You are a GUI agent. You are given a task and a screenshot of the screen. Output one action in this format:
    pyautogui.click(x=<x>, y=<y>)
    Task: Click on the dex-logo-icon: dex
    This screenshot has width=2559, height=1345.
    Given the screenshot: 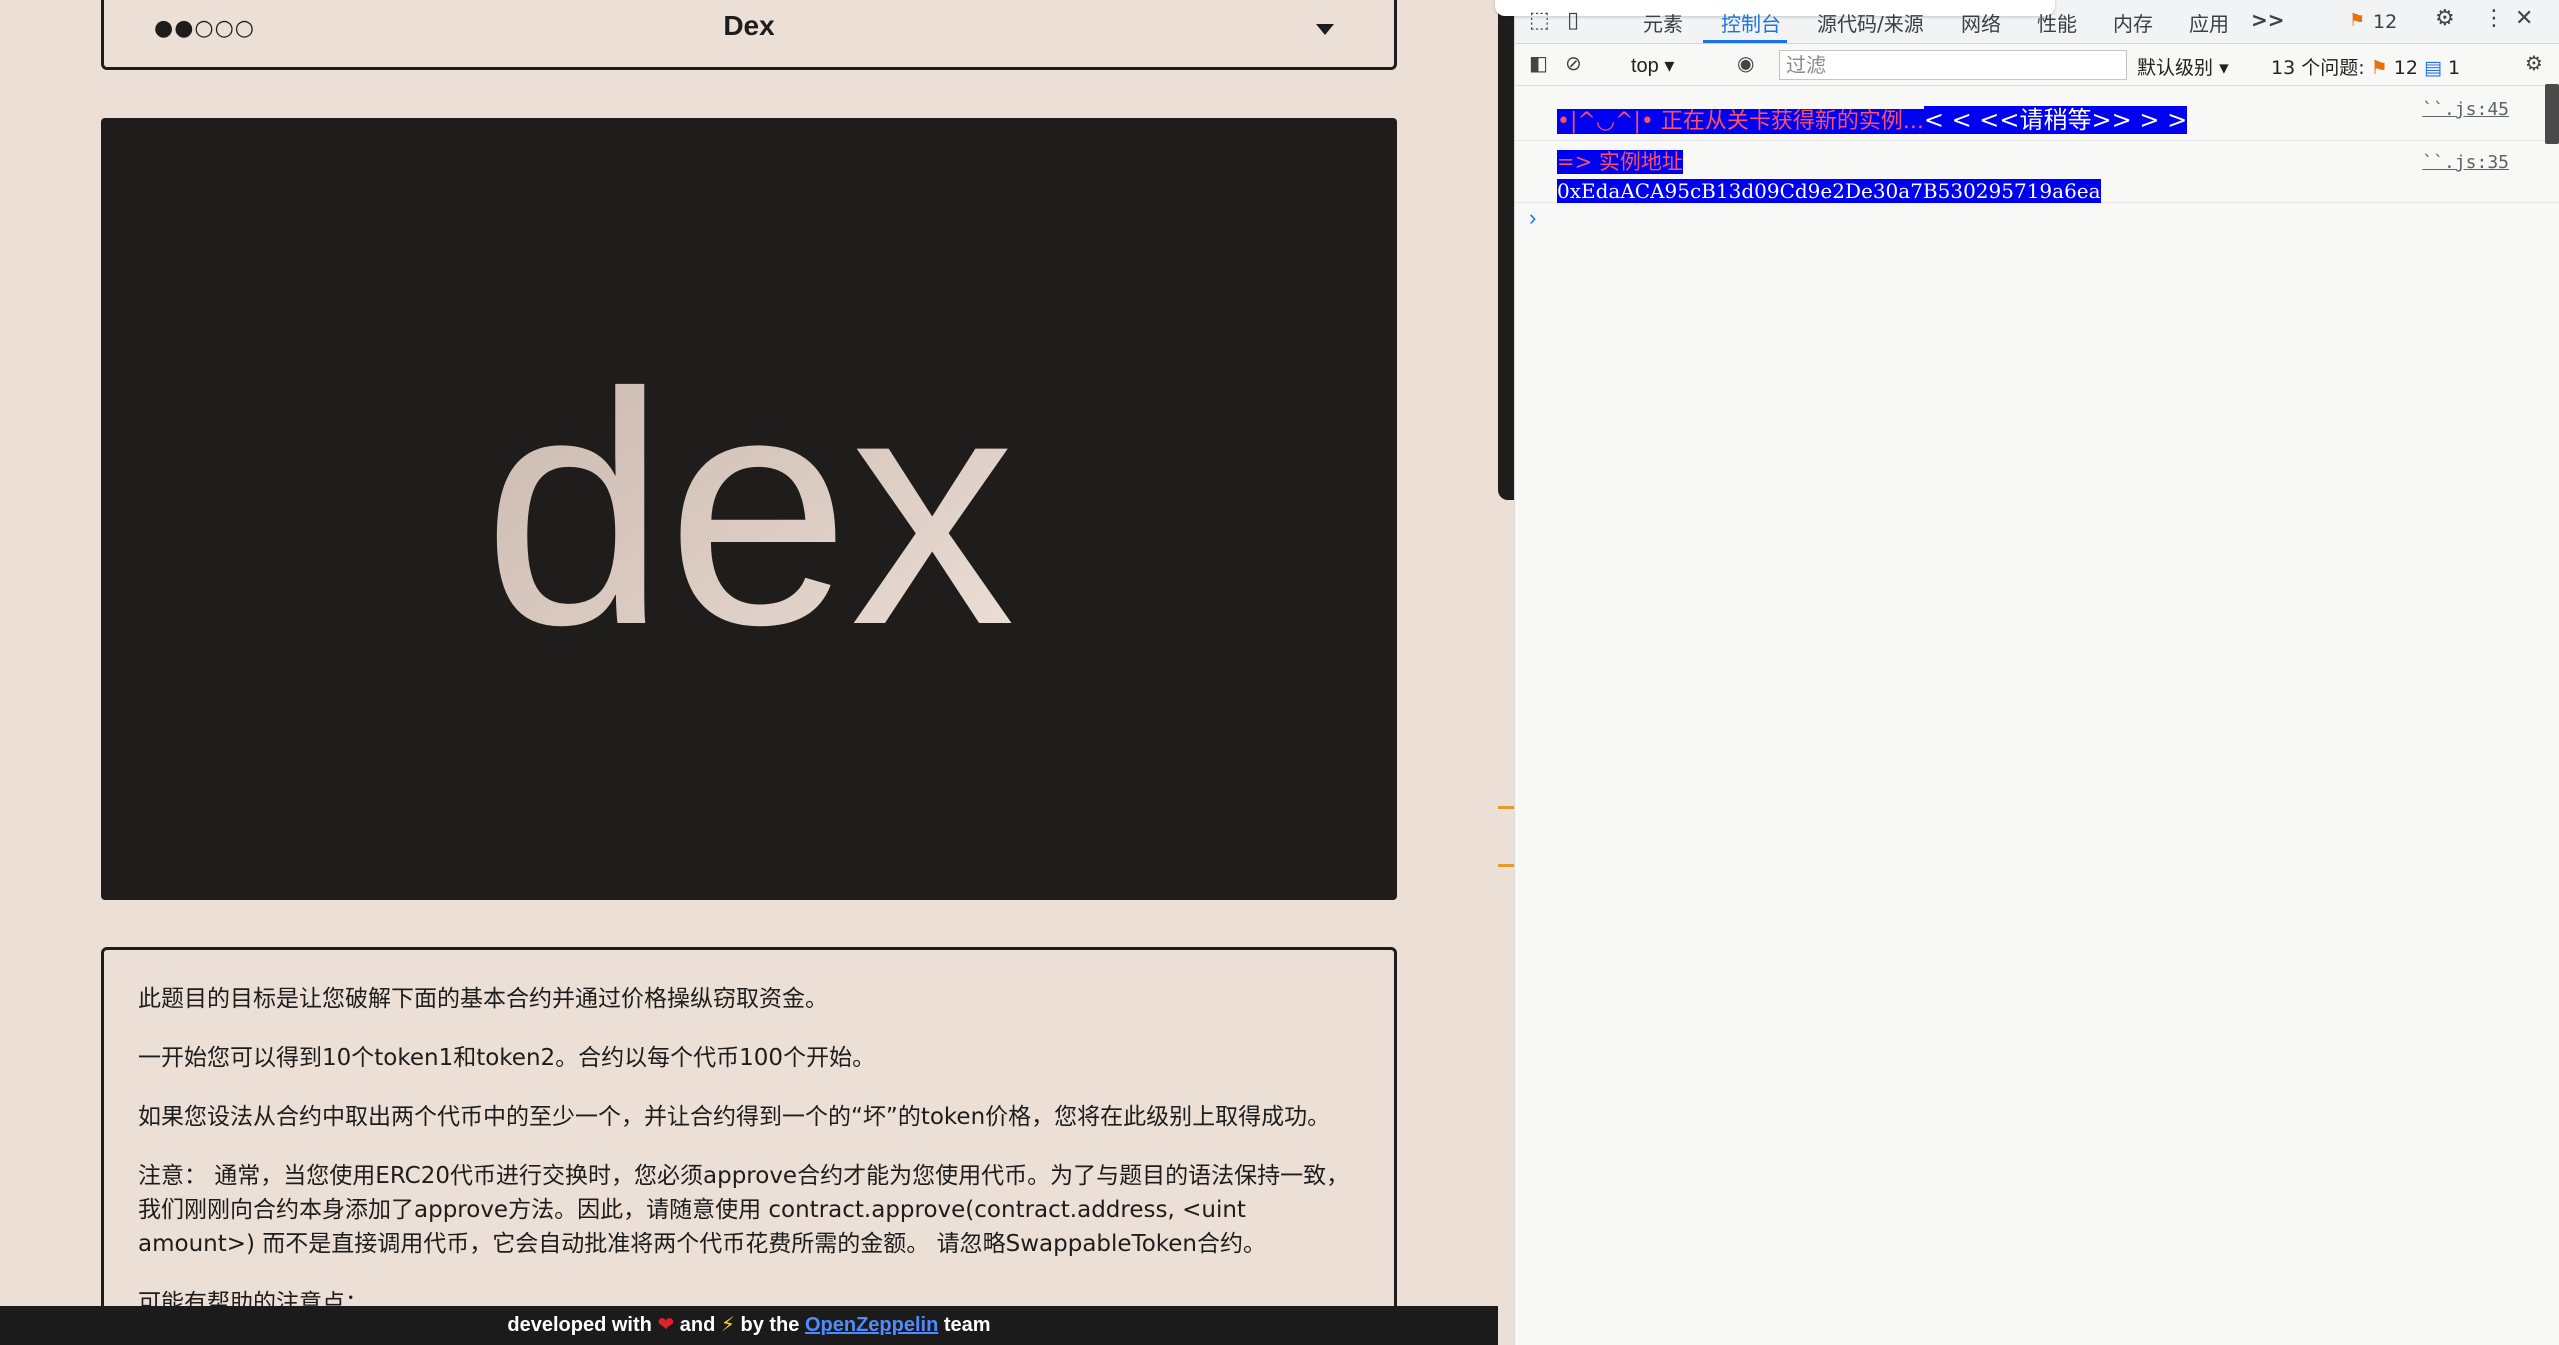 What is the action you would take?
    pyautogui.click(x=749, y=508)
    